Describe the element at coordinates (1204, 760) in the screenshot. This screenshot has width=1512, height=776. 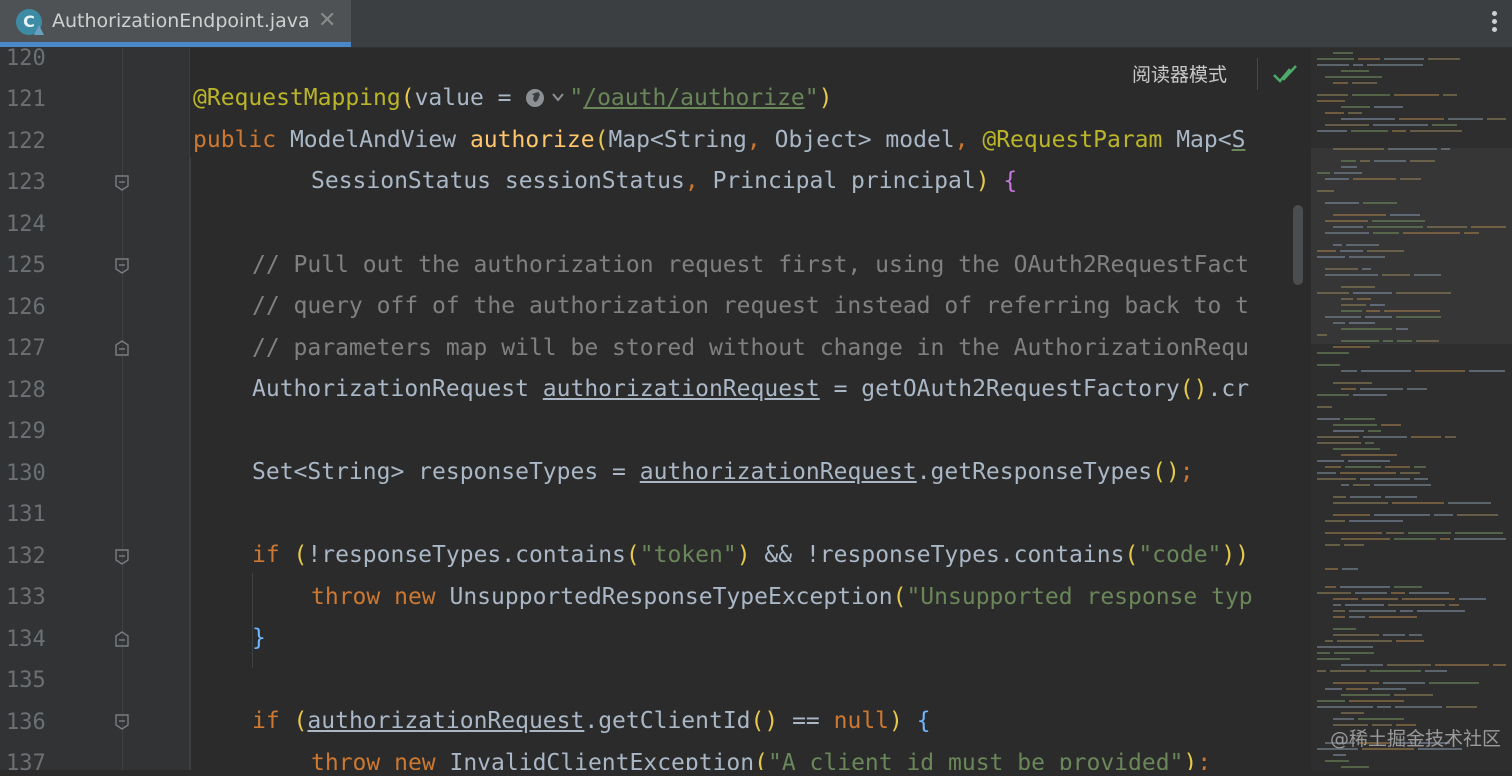
I see `semicolon: ;` at that location.